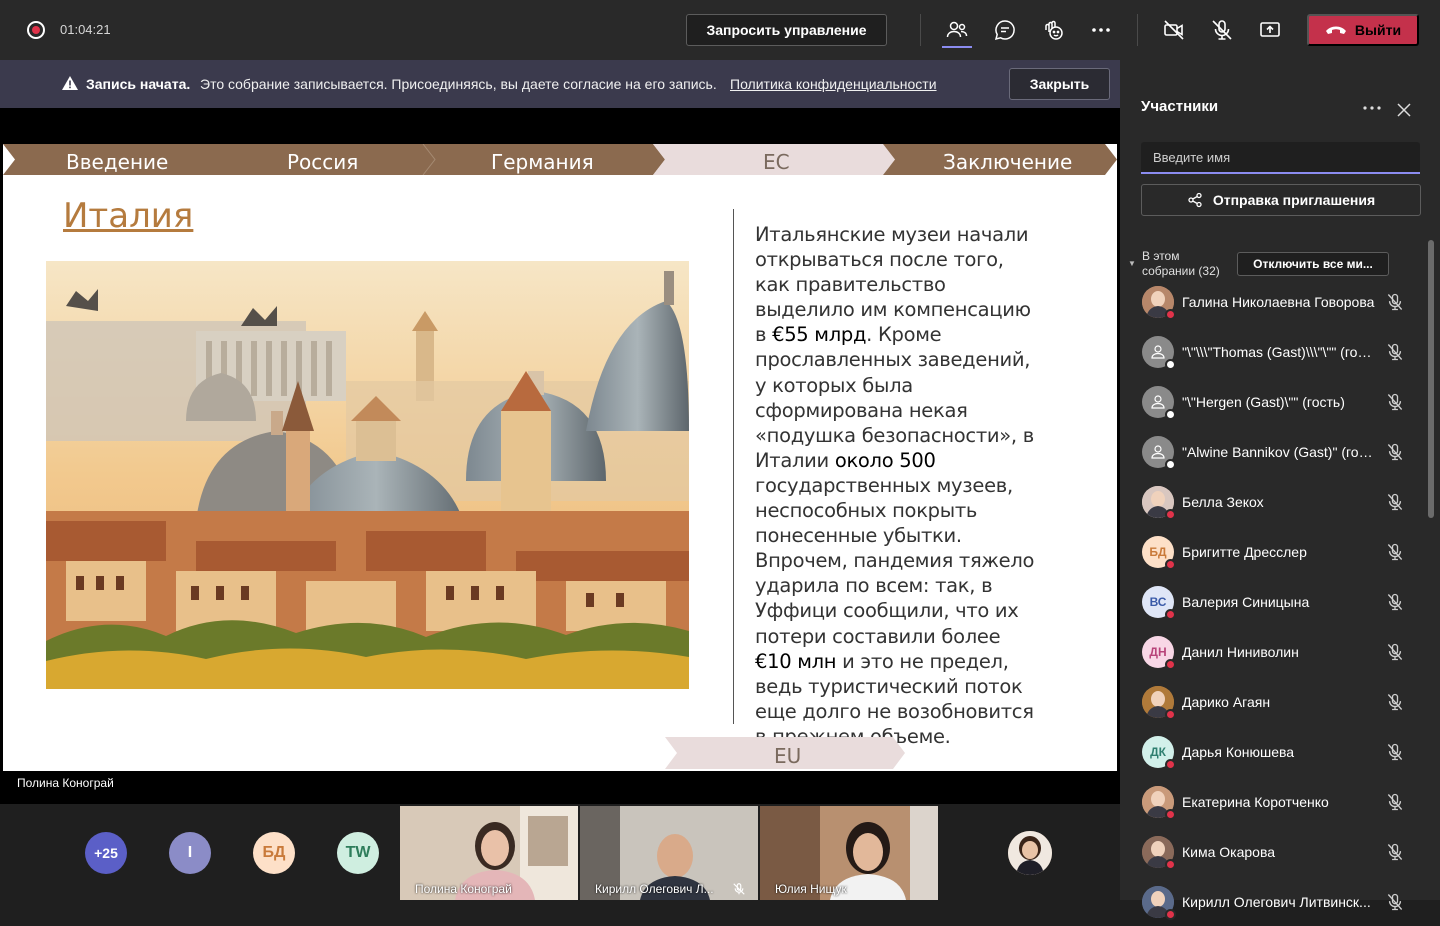 This screenshot has width=1440, height=926. I want to click on phone-hangup-icon, so click(1335, 30).